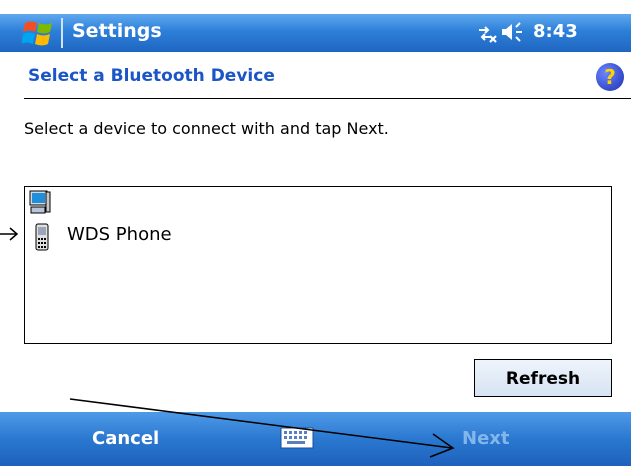 The height and width of the screenshot is (466, 631). Describe the element at coordinates (40, 203) in the screenshot. I see `computer-icon` at that location.